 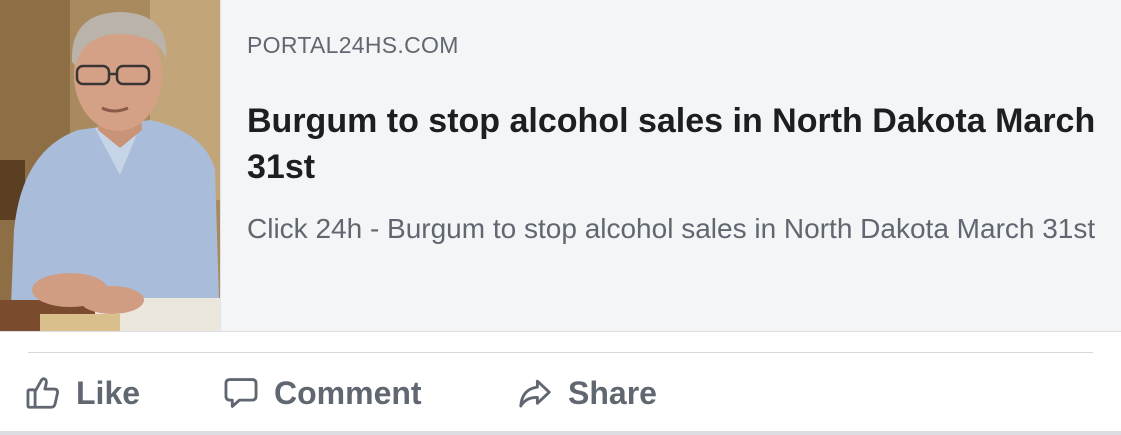 I want to click on share-button: Share, so click(x=586, y=393).